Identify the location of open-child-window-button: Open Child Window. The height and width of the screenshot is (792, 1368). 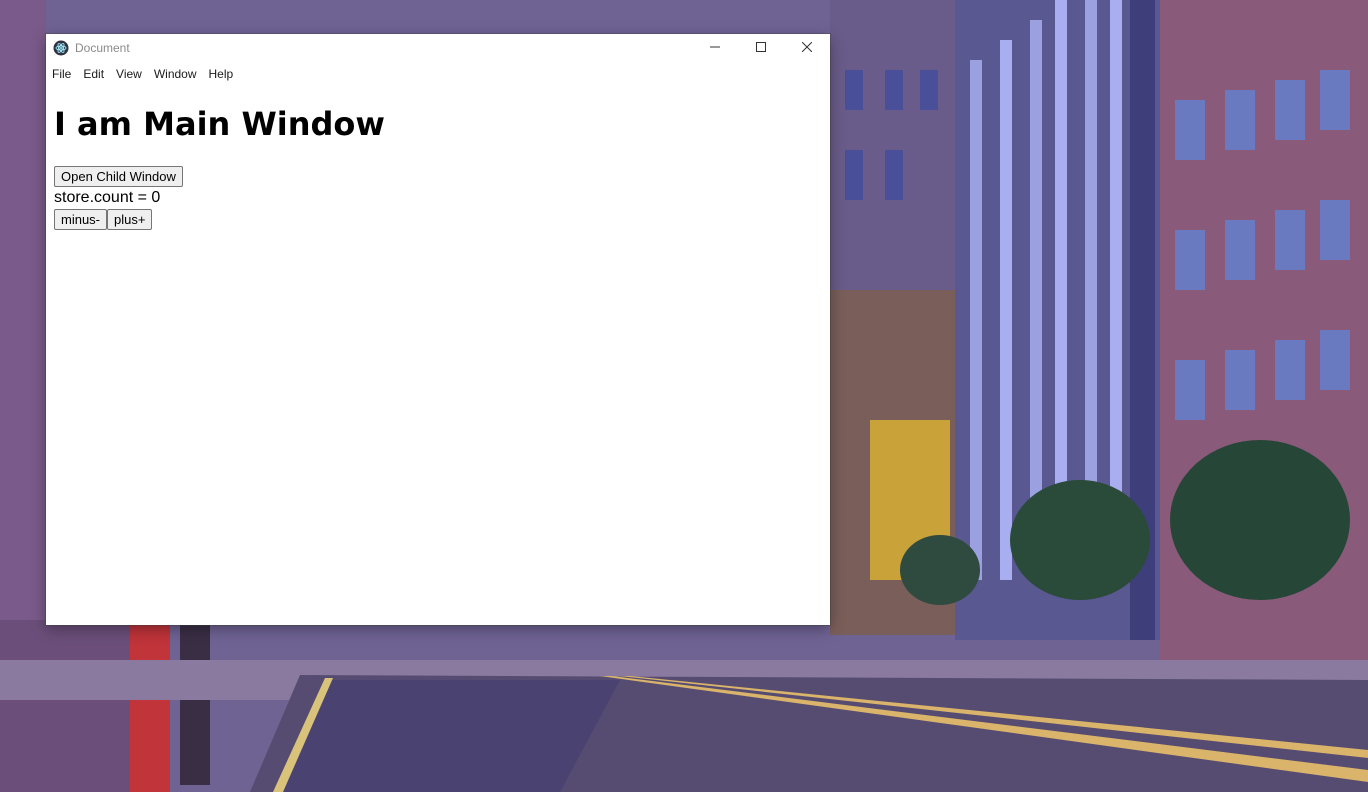
(118, 176).